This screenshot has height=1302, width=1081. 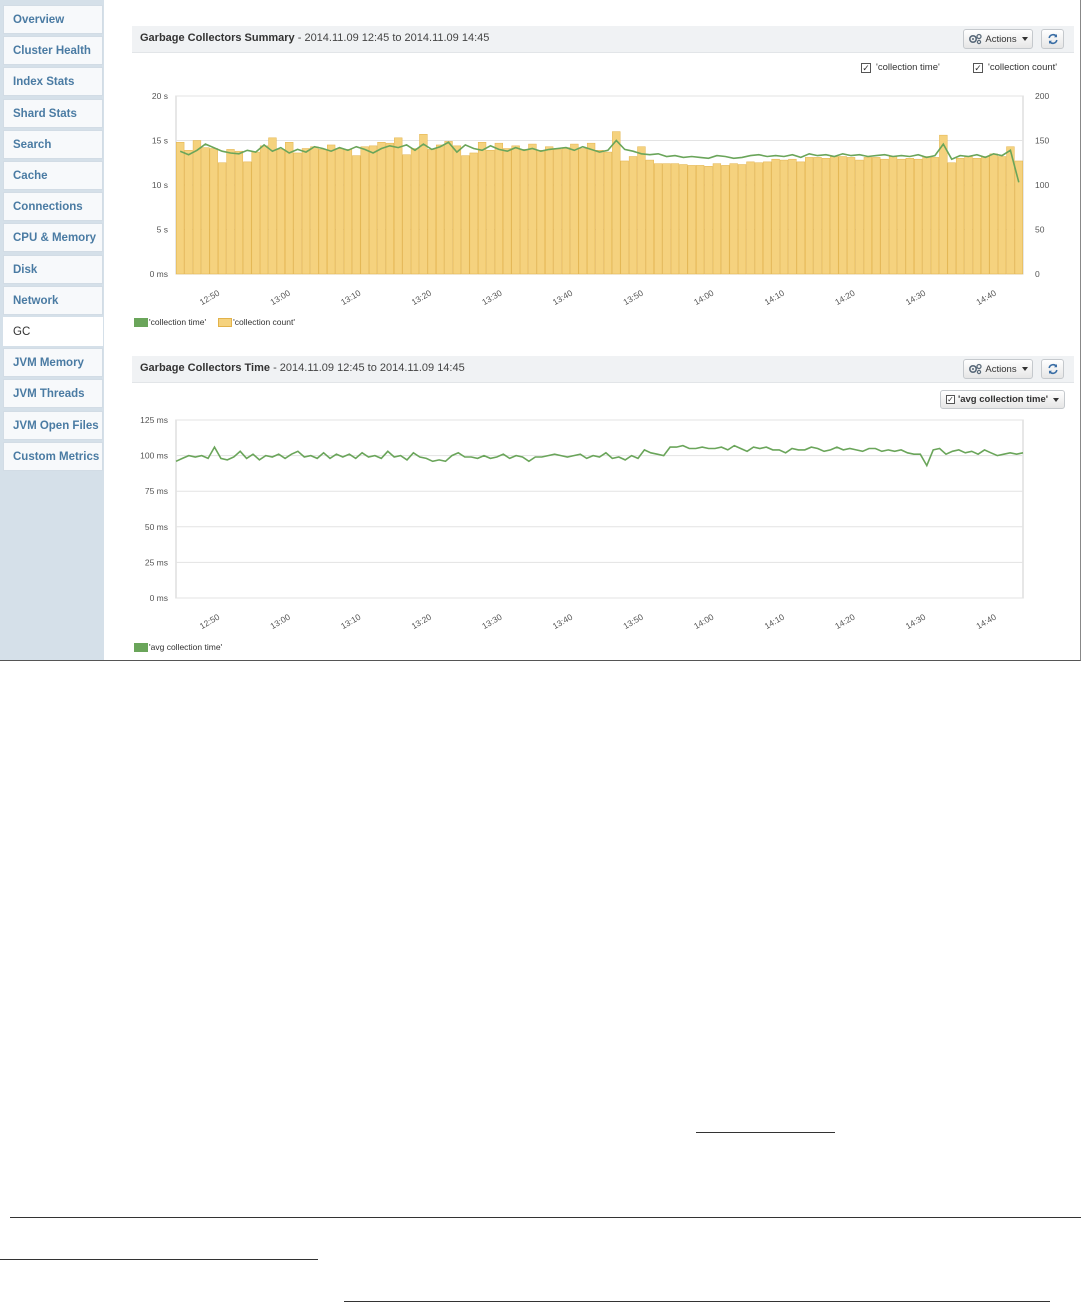 What do you see at coordinates (775, 621) in the screenshot?
I see `x-tick-label: 14:10` at bounding box center [775, 621].